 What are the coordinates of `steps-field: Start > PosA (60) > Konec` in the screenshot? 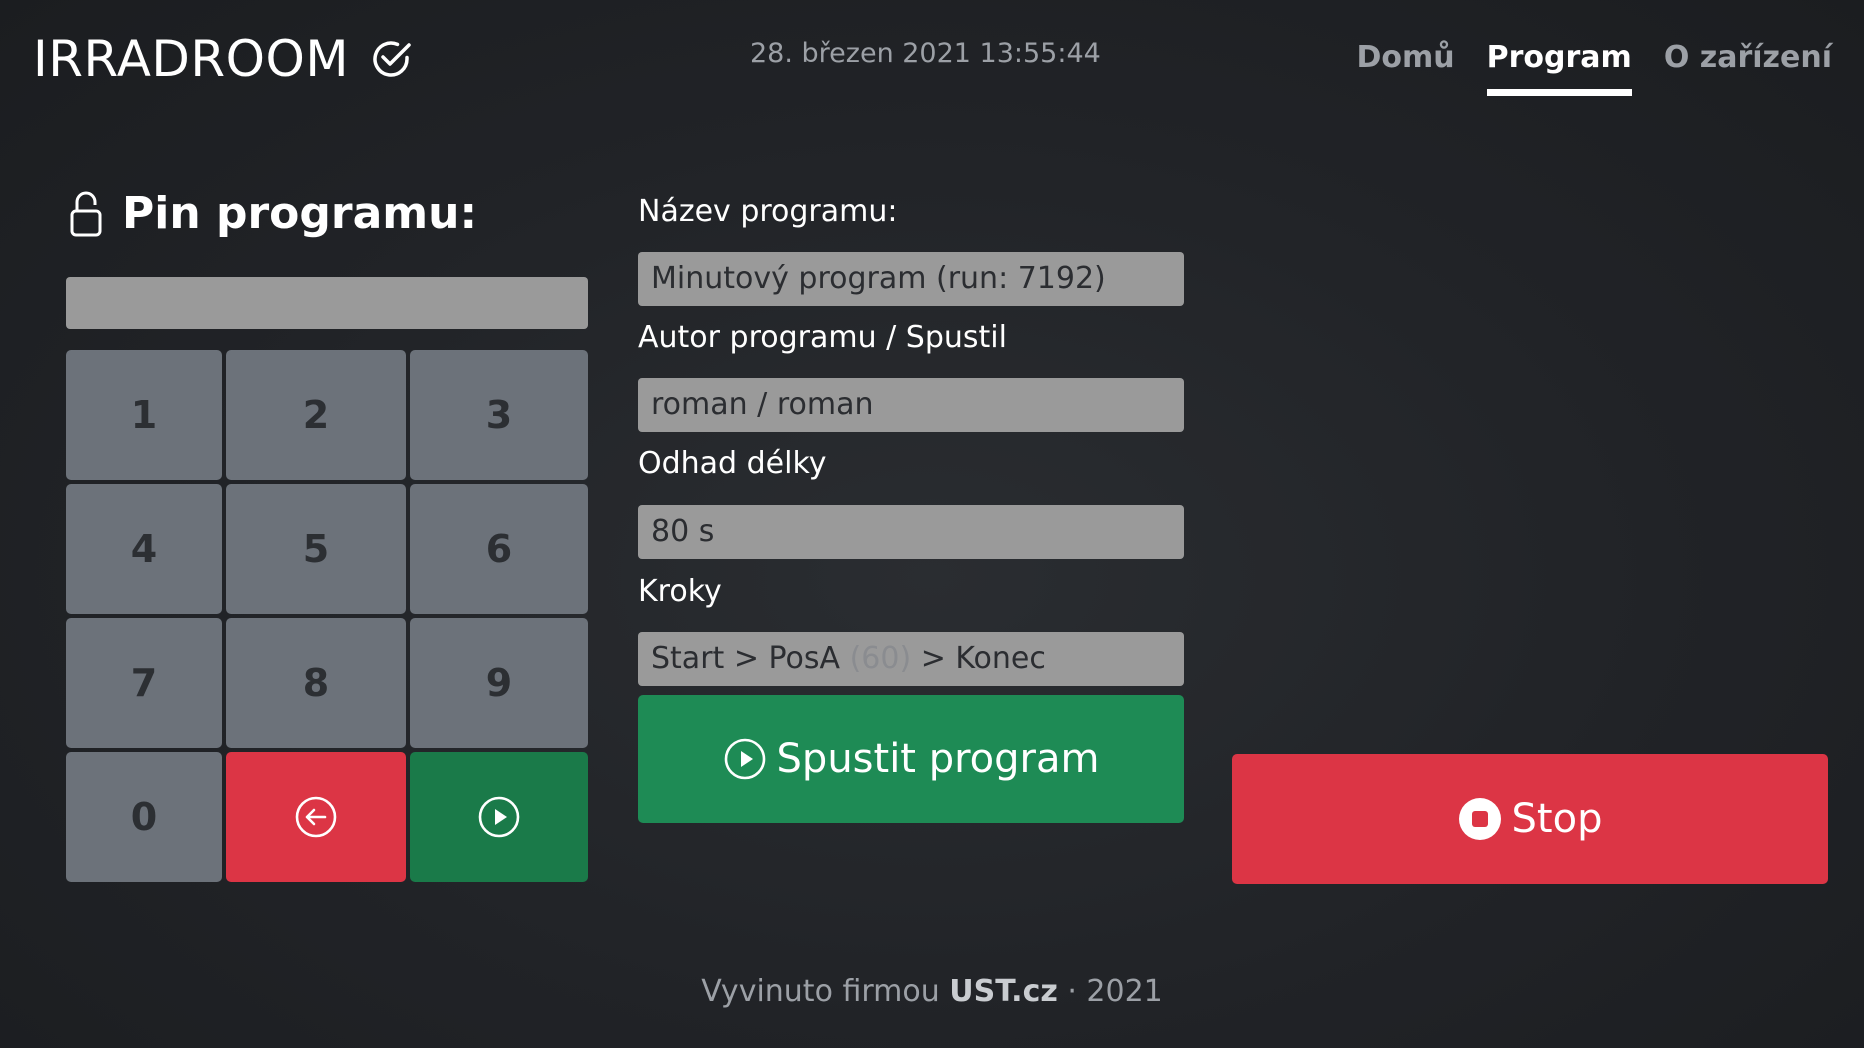 It's located at (911, 659).